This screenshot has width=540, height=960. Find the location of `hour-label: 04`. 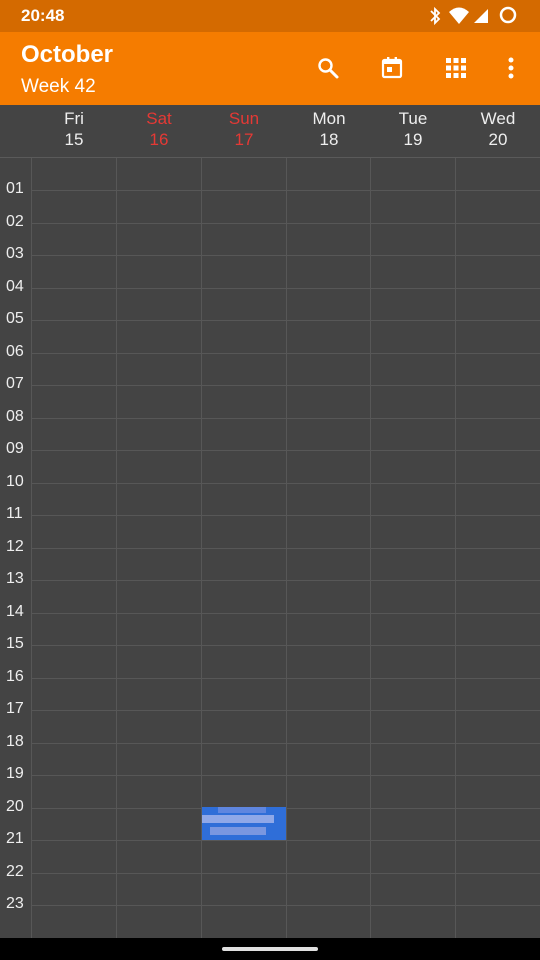

hour-label: 04 is located at coordinates (15, 286).